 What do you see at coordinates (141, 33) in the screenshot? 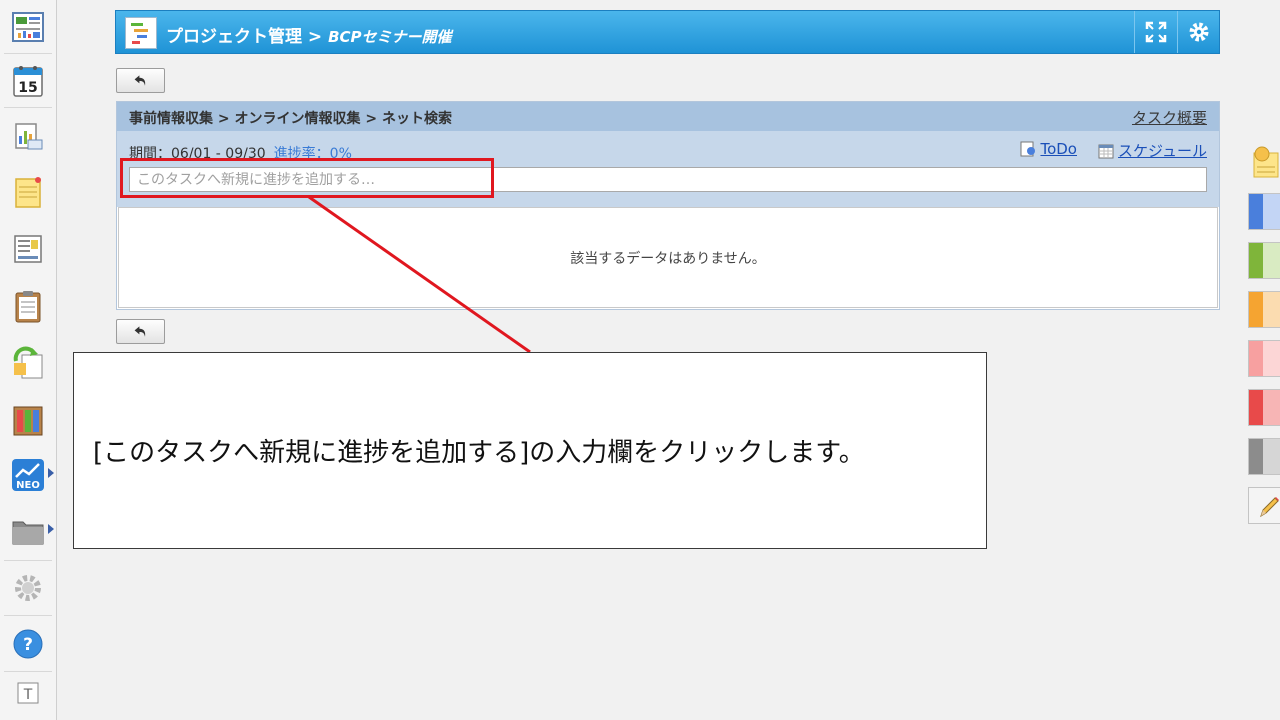
I see `project-app-icon` at bounding box center [141, 33].